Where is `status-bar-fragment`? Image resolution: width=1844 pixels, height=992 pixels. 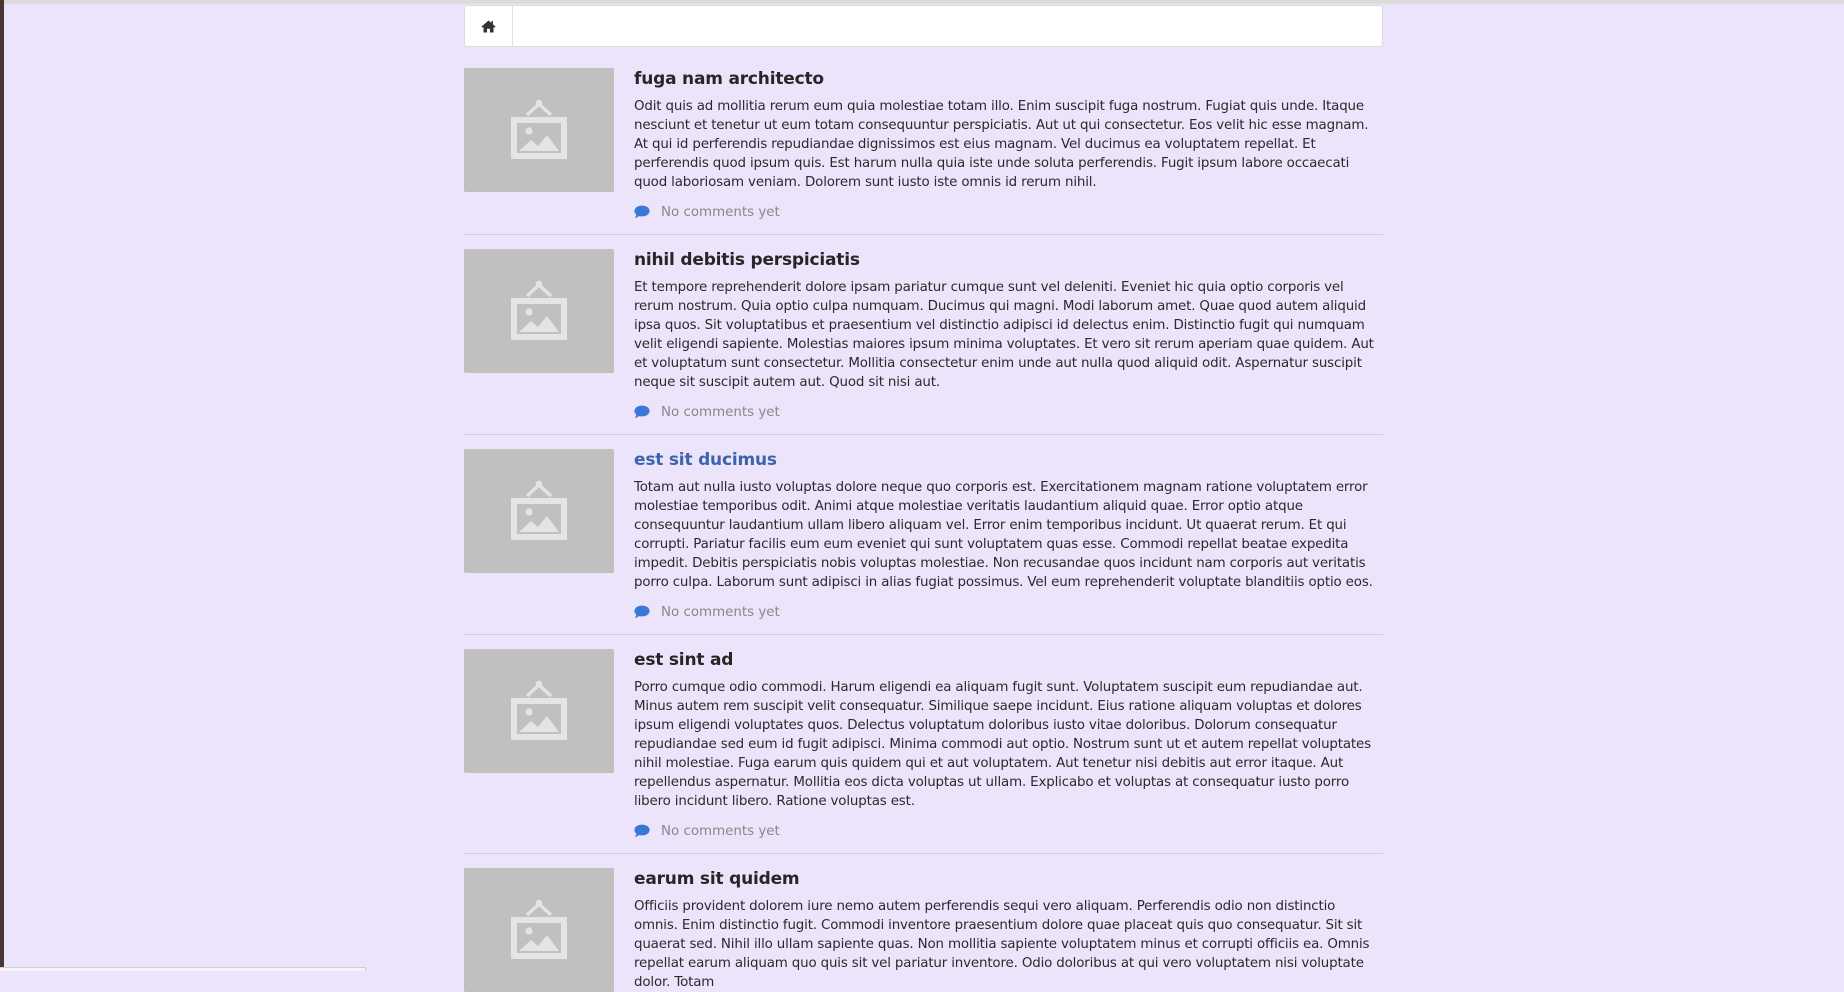
status-bar-fragment is located at coordinates (183, 969).